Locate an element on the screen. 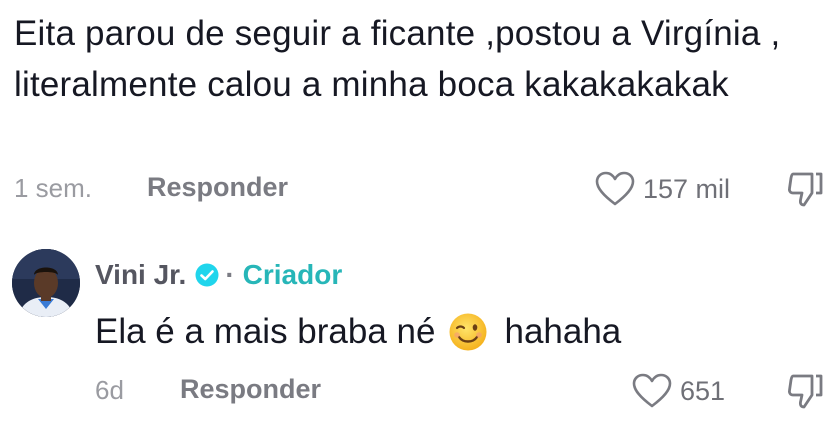  comment-timestamp: 1 sem. is located at coordinates (53, 188).